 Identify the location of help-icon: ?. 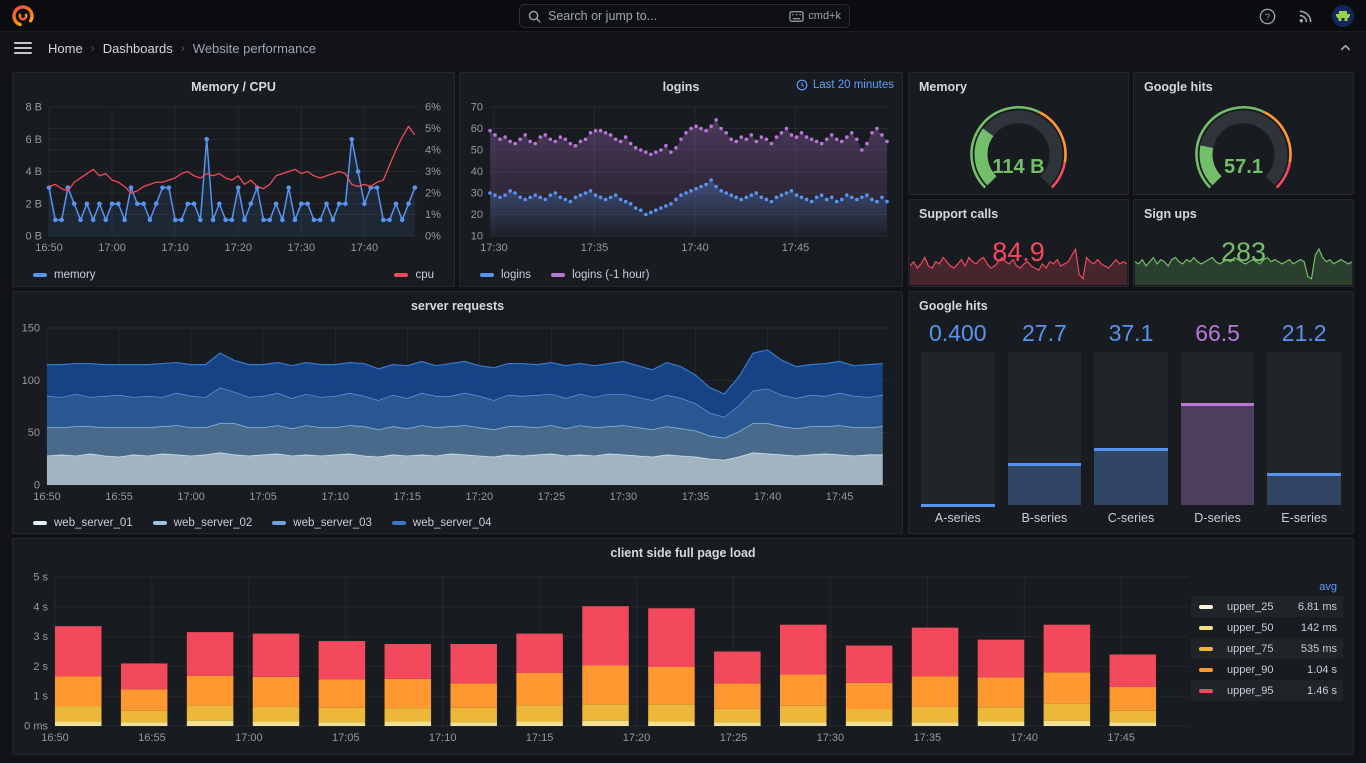
(1267, 16).